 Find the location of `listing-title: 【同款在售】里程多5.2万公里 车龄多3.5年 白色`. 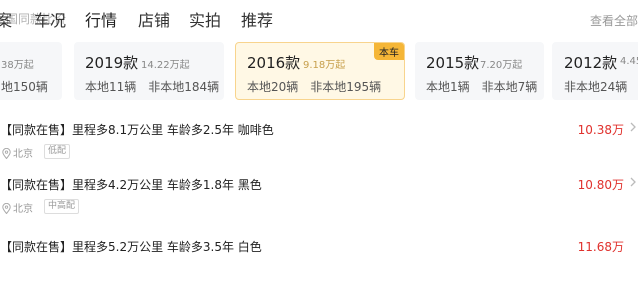

listing-title: 【同款在售】里程多5.2万公里 车龄多3.5年 白色 is located at coordinates (131, 247).